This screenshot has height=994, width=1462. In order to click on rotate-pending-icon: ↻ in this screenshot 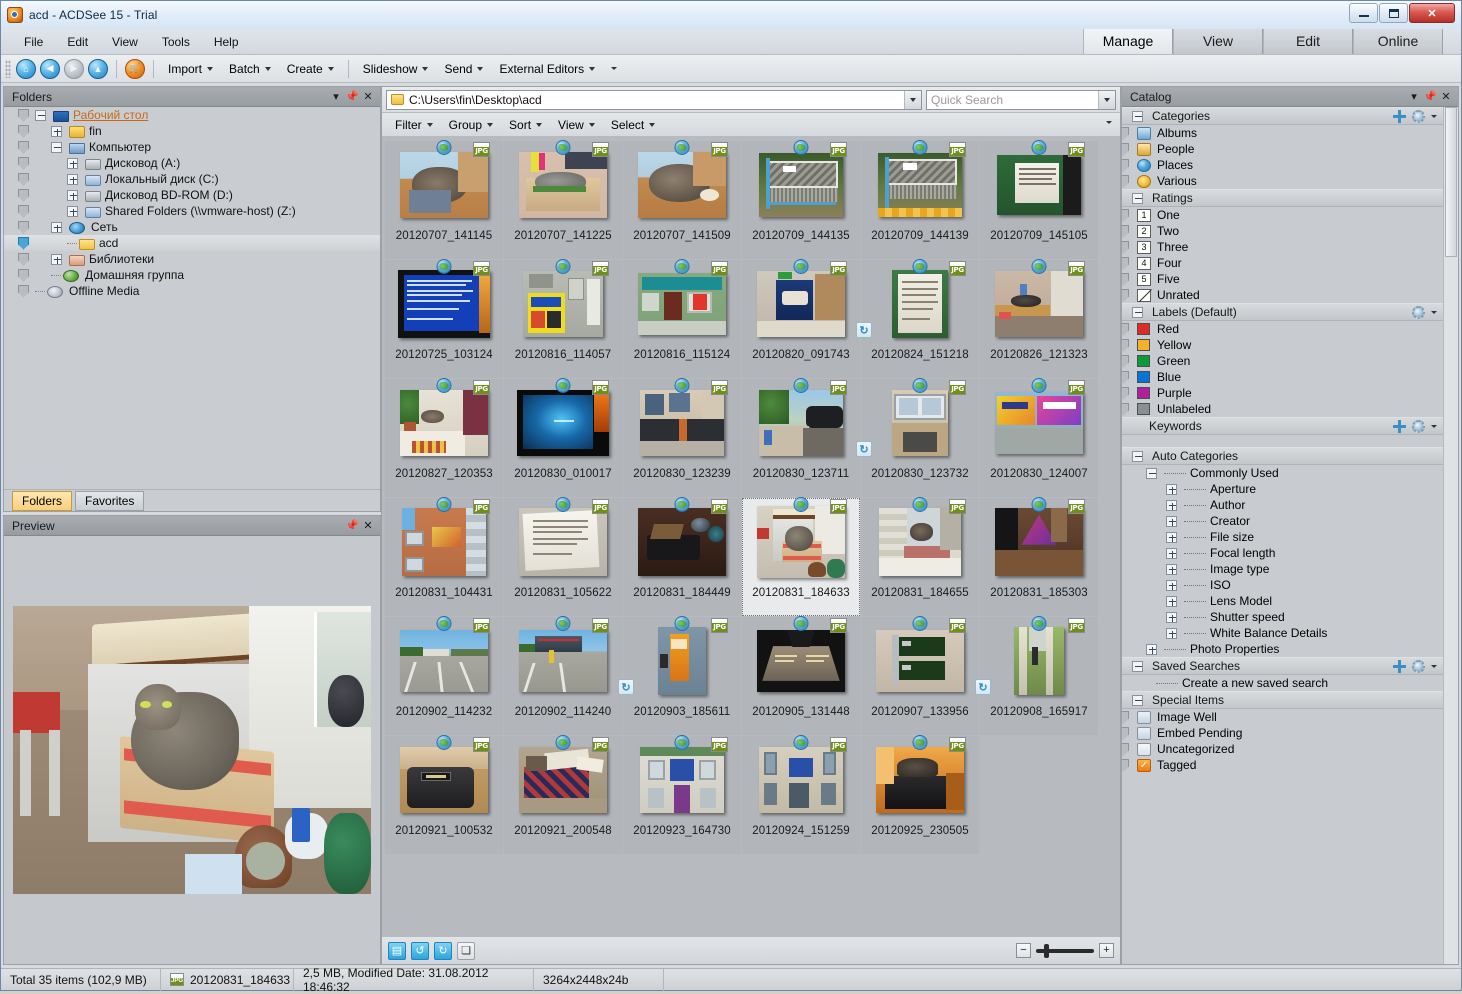, I will do `click(626, 687)`.